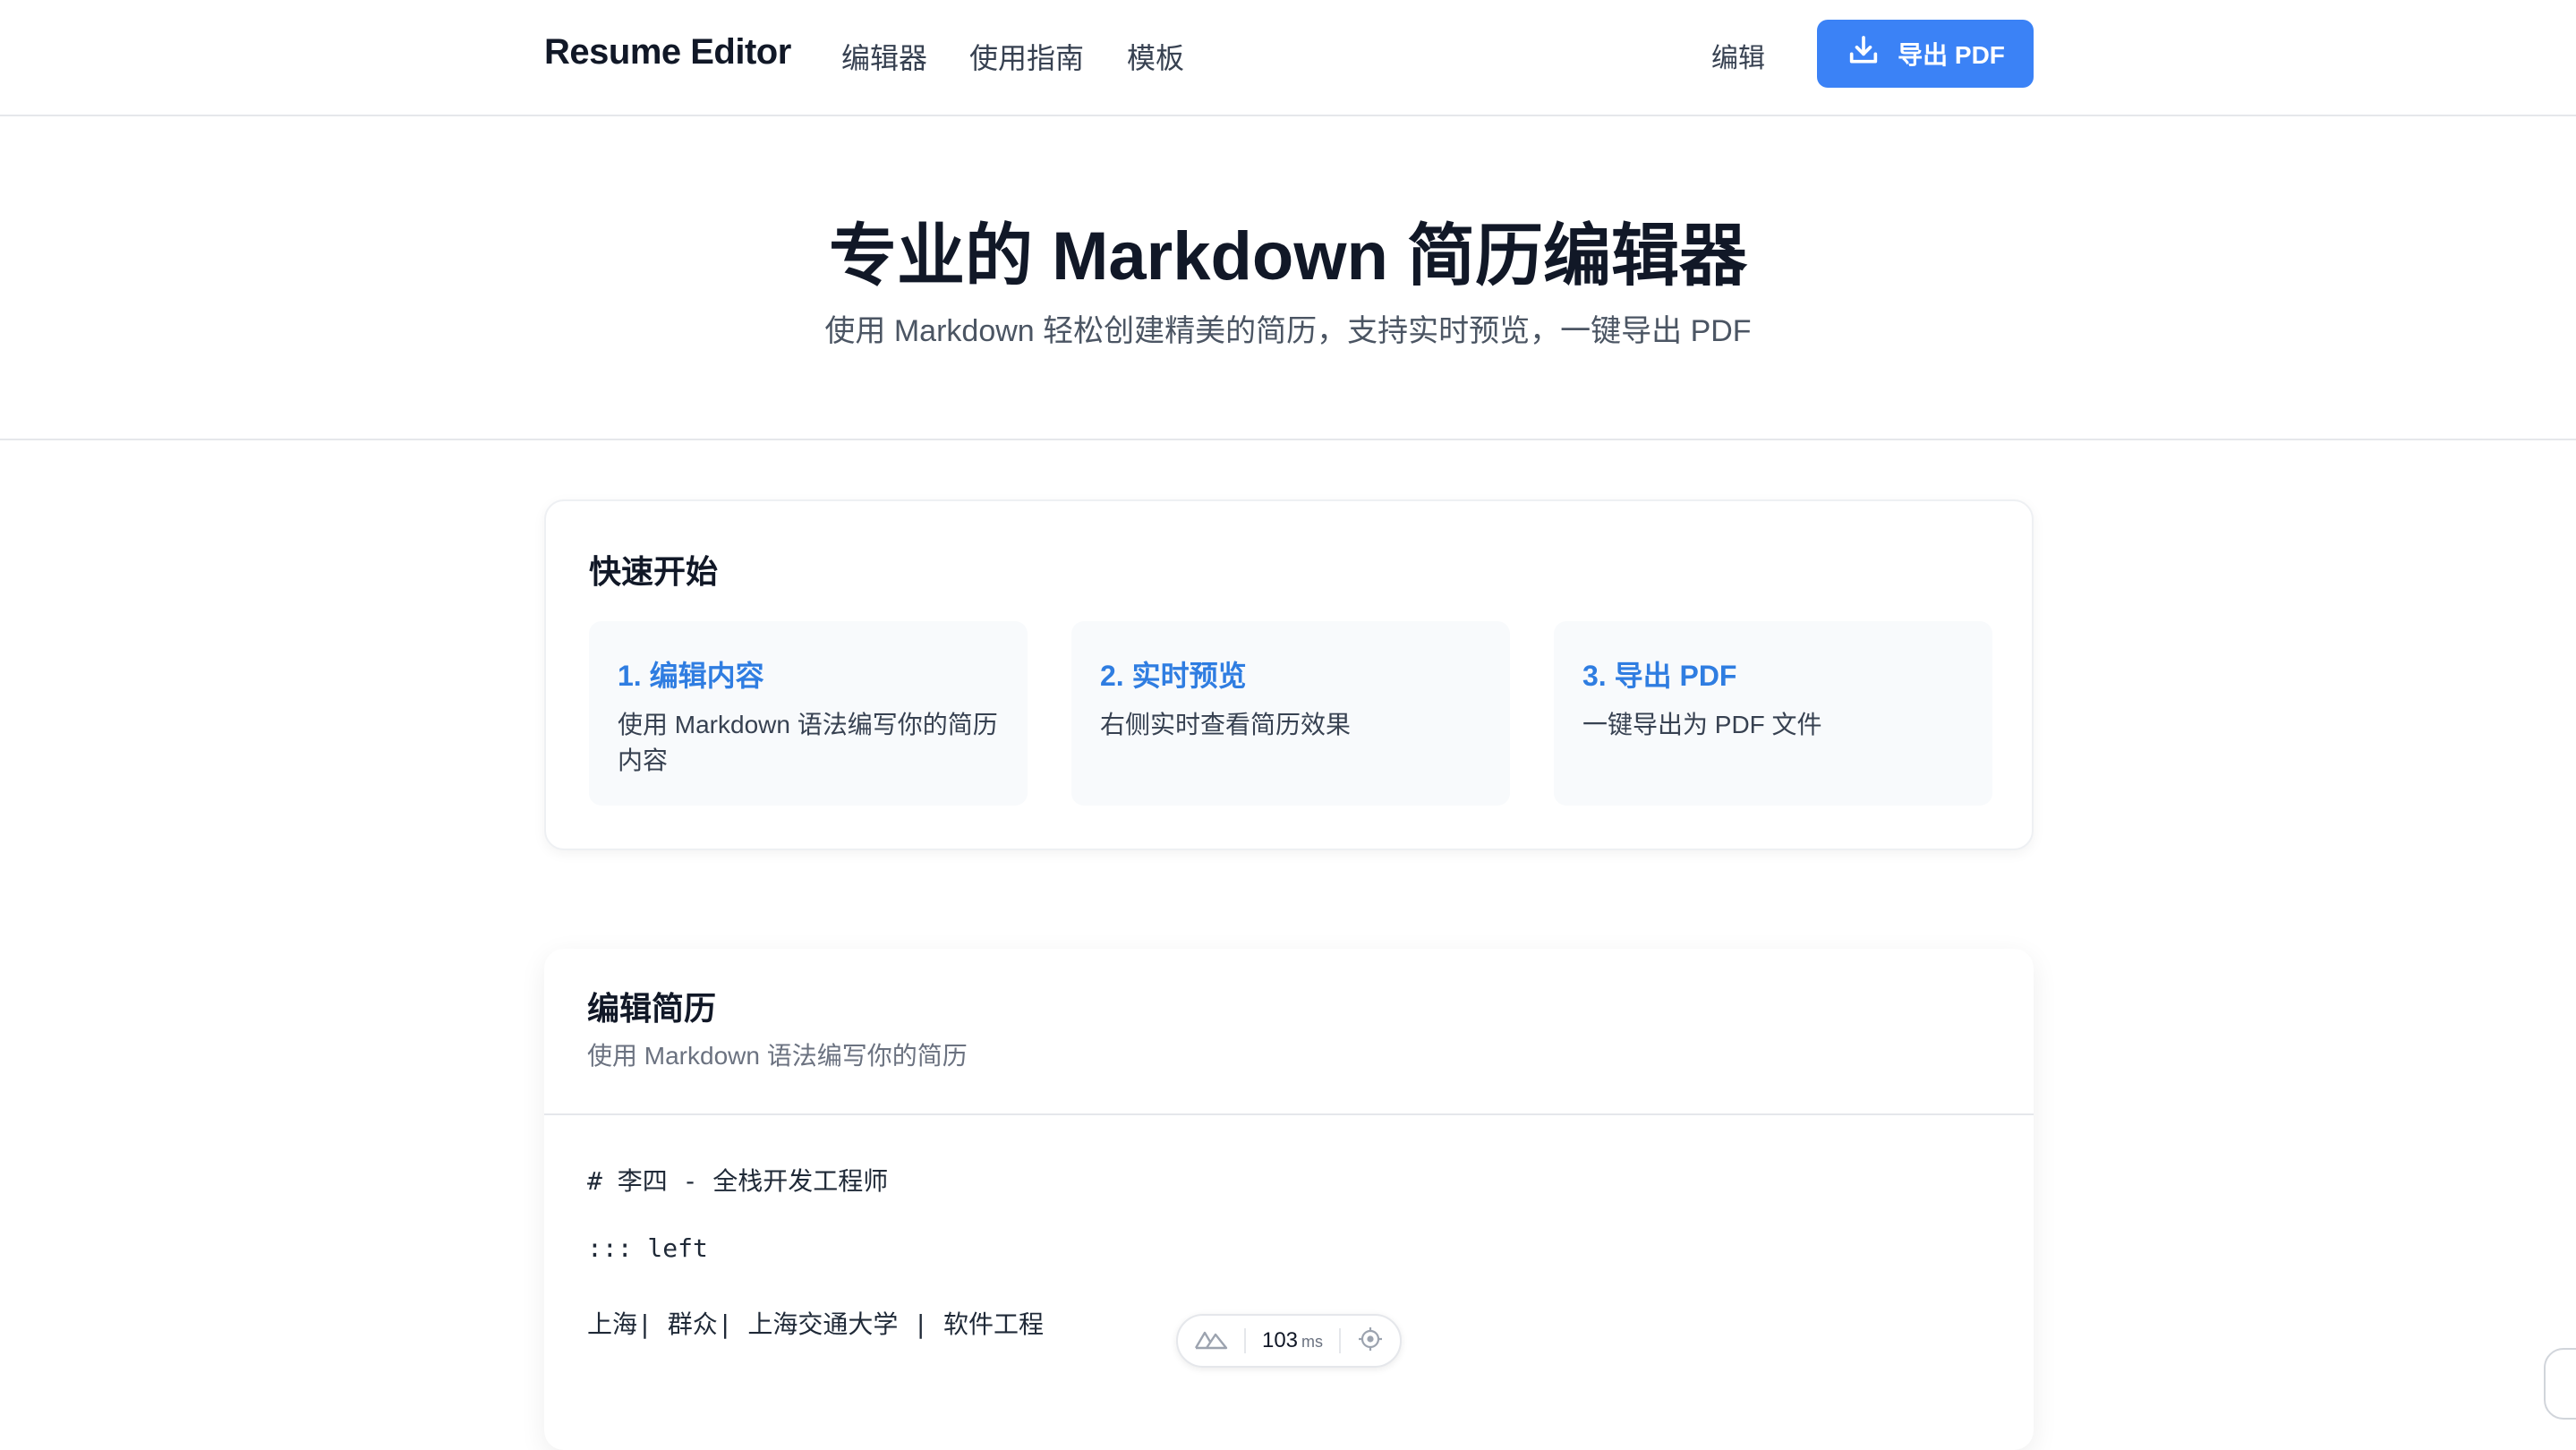 This screenshot has width=2576, height=1450. I want to click on render-time-unit: ms, so click(1312, 1342).